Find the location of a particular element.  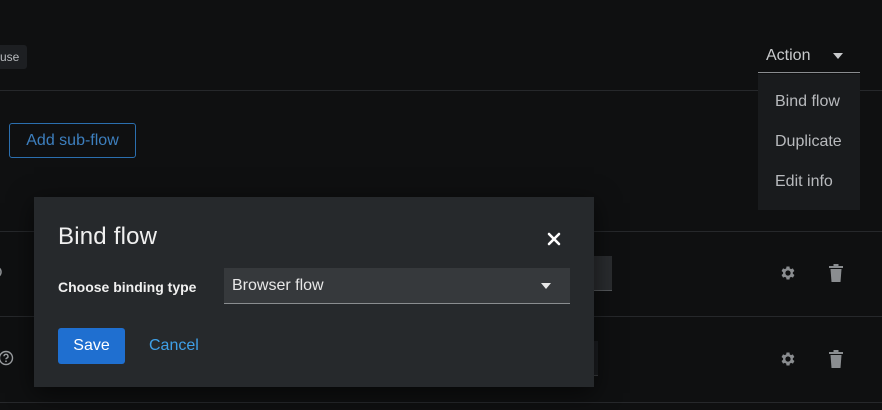

help-icon is located at coordinates (7, 358).